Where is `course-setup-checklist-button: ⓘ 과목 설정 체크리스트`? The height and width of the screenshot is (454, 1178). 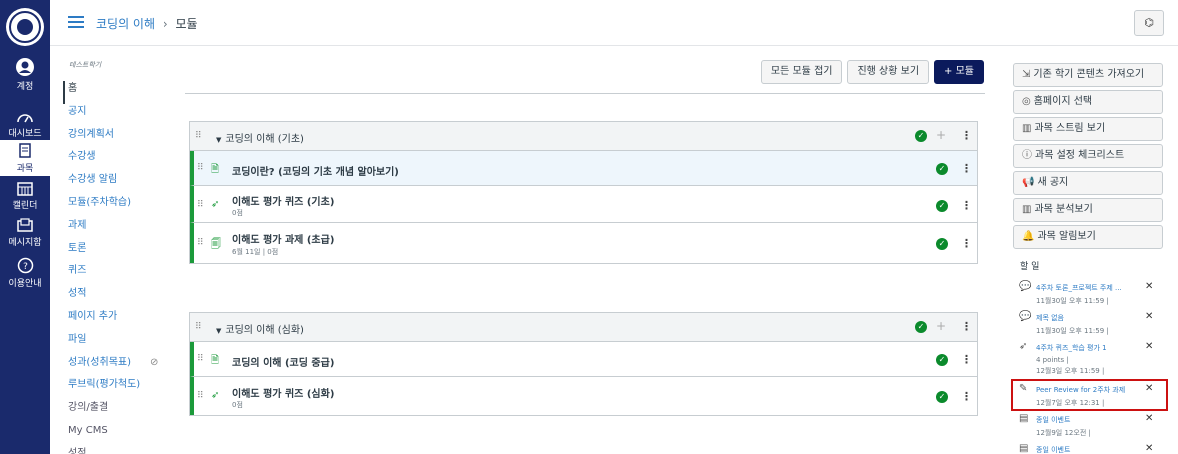
course-setup-checklist-button: ⓘ 과목 설정 체크리스트 is located at coordinates (1088, 156).